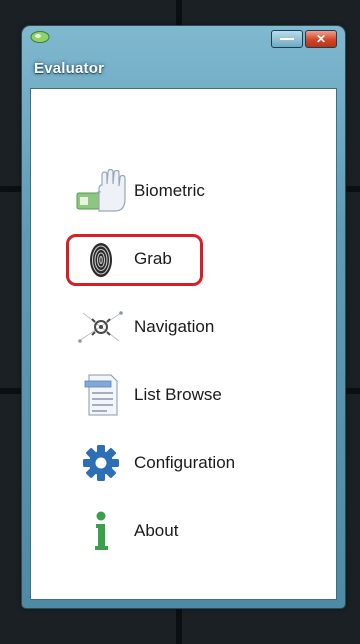 The width and height of the screenshot is (360, 644). I want to click on app-icon, so click(40, 37).